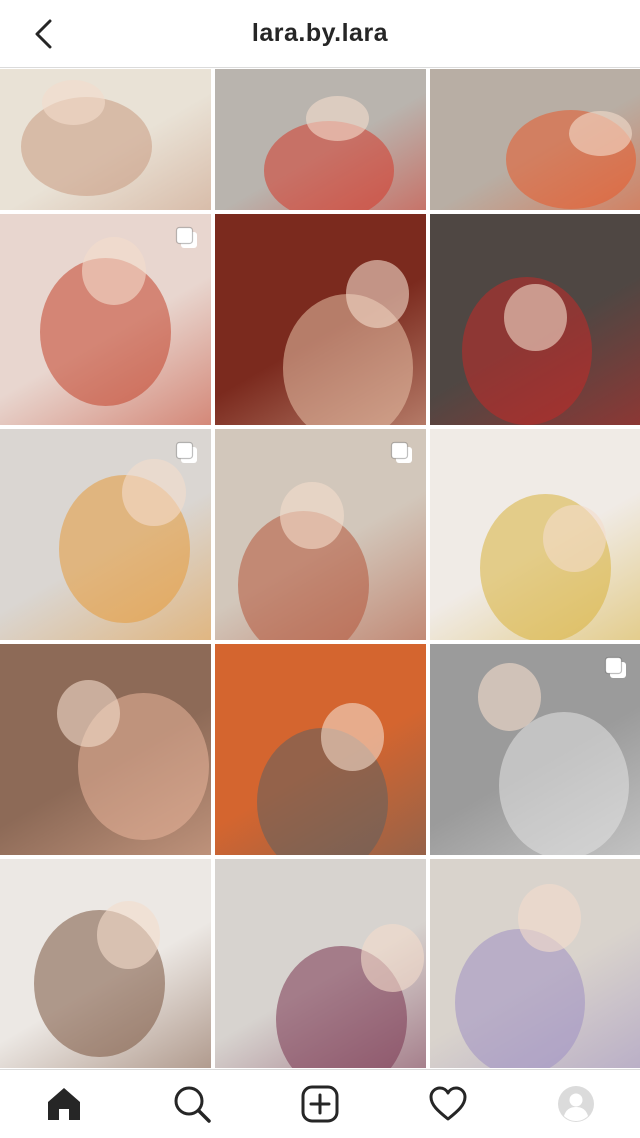 Image resolution: width=640 pixels, height=1138 pixels. I want to click on nav-home-button, so click(64, 1104).